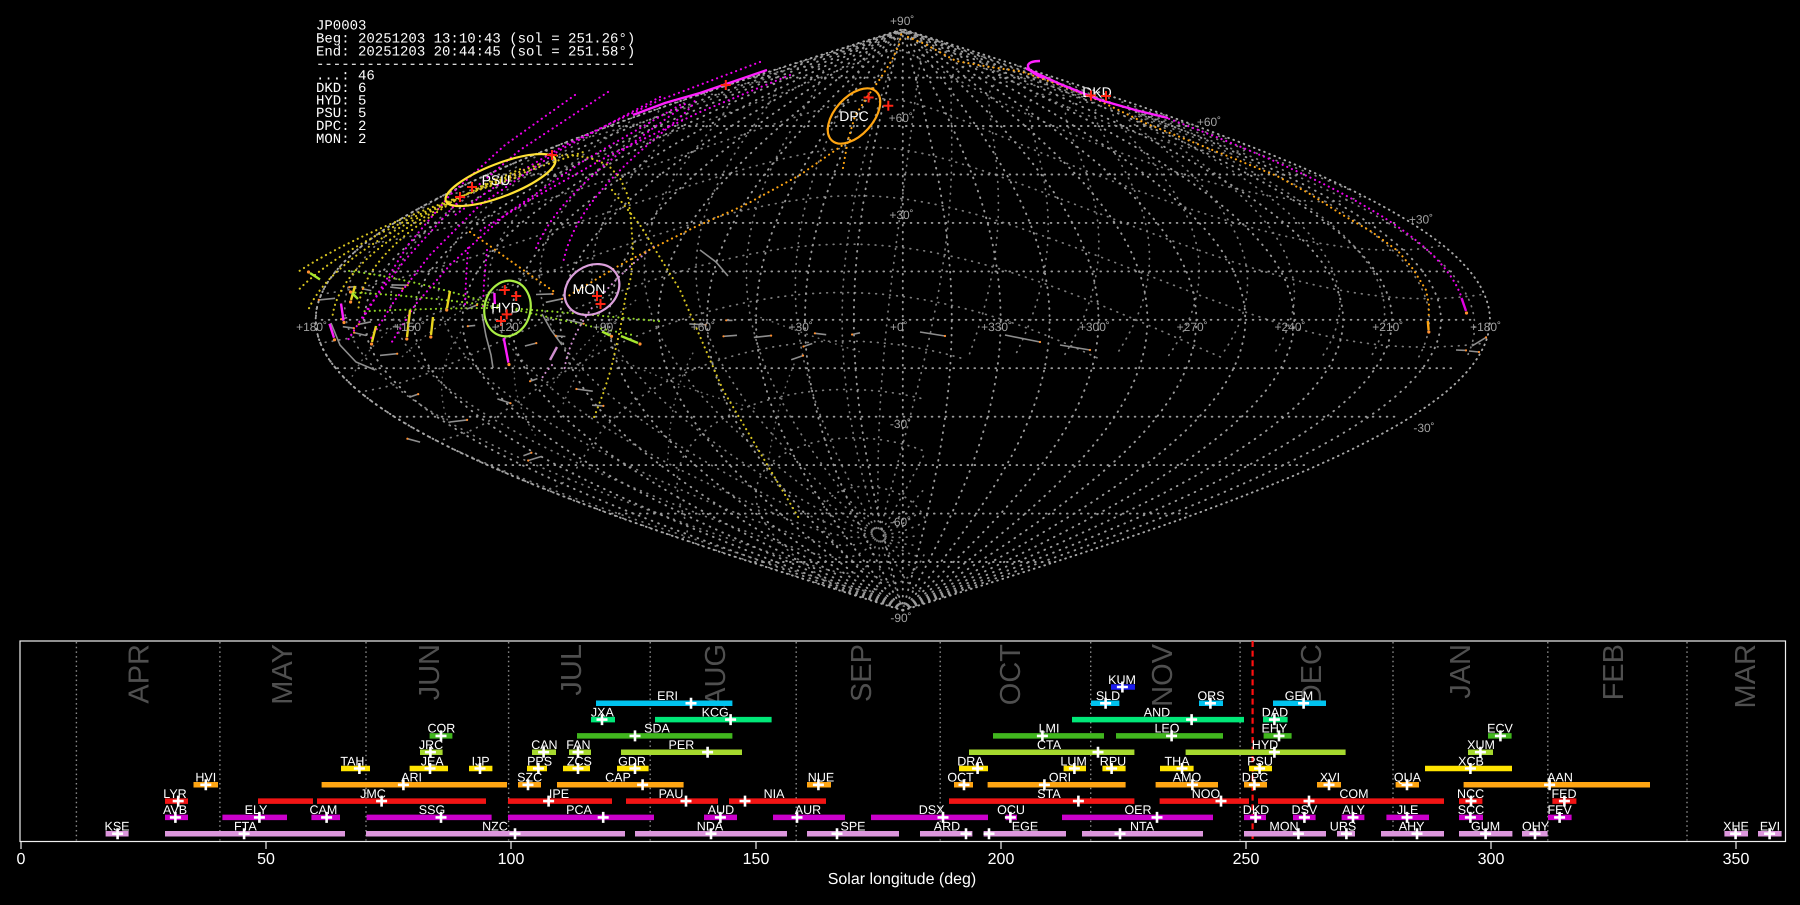 The height and width of the screenshot is (905, 1800). I want to click on svg-text: JUN, so click(430, 672).